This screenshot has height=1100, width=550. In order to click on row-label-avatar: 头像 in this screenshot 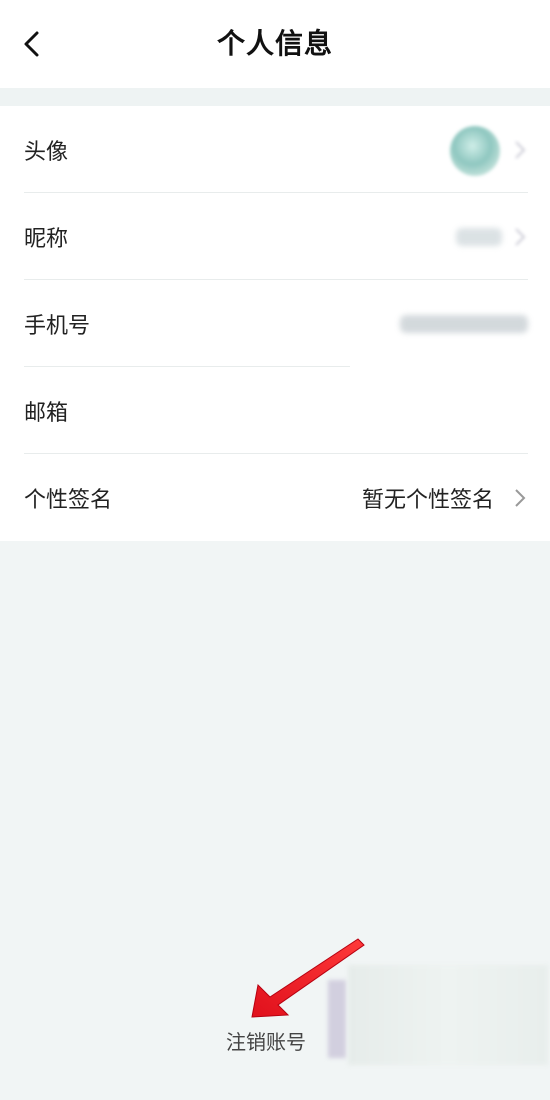, I will do `click(46, 152)`.